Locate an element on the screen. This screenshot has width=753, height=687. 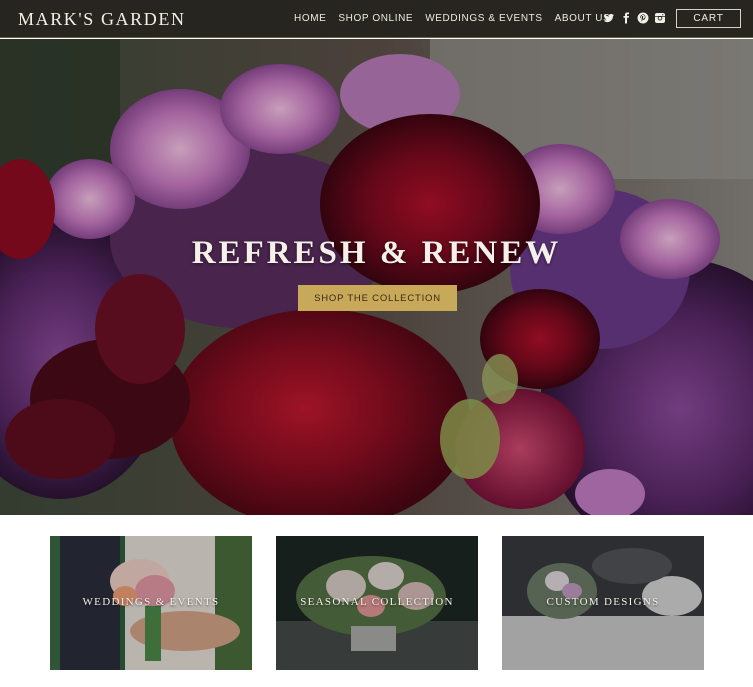
shop-collection-button: SHOP THE COLLECTION is located at coordinates (377, 298).